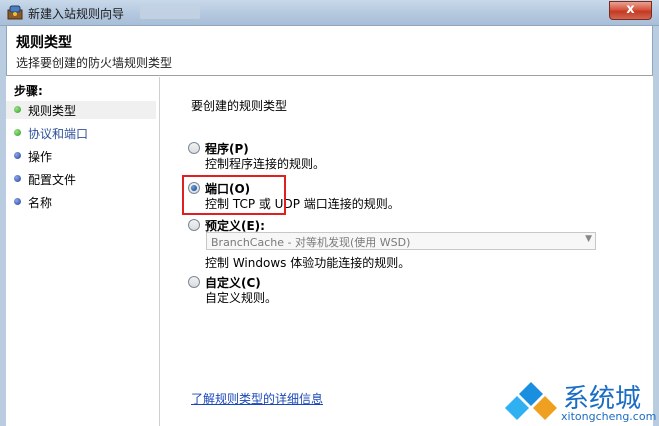 The width and height of the screenshot is (659, 426). I want to click on step-protocol-port: 协议和端口, so click(81, 133).